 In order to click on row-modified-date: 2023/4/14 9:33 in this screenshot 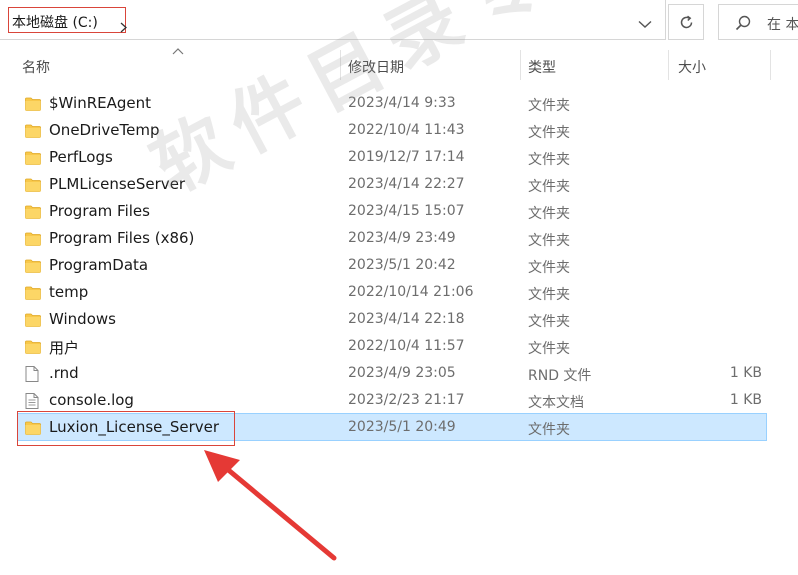, I will do `click(402, 103)`.